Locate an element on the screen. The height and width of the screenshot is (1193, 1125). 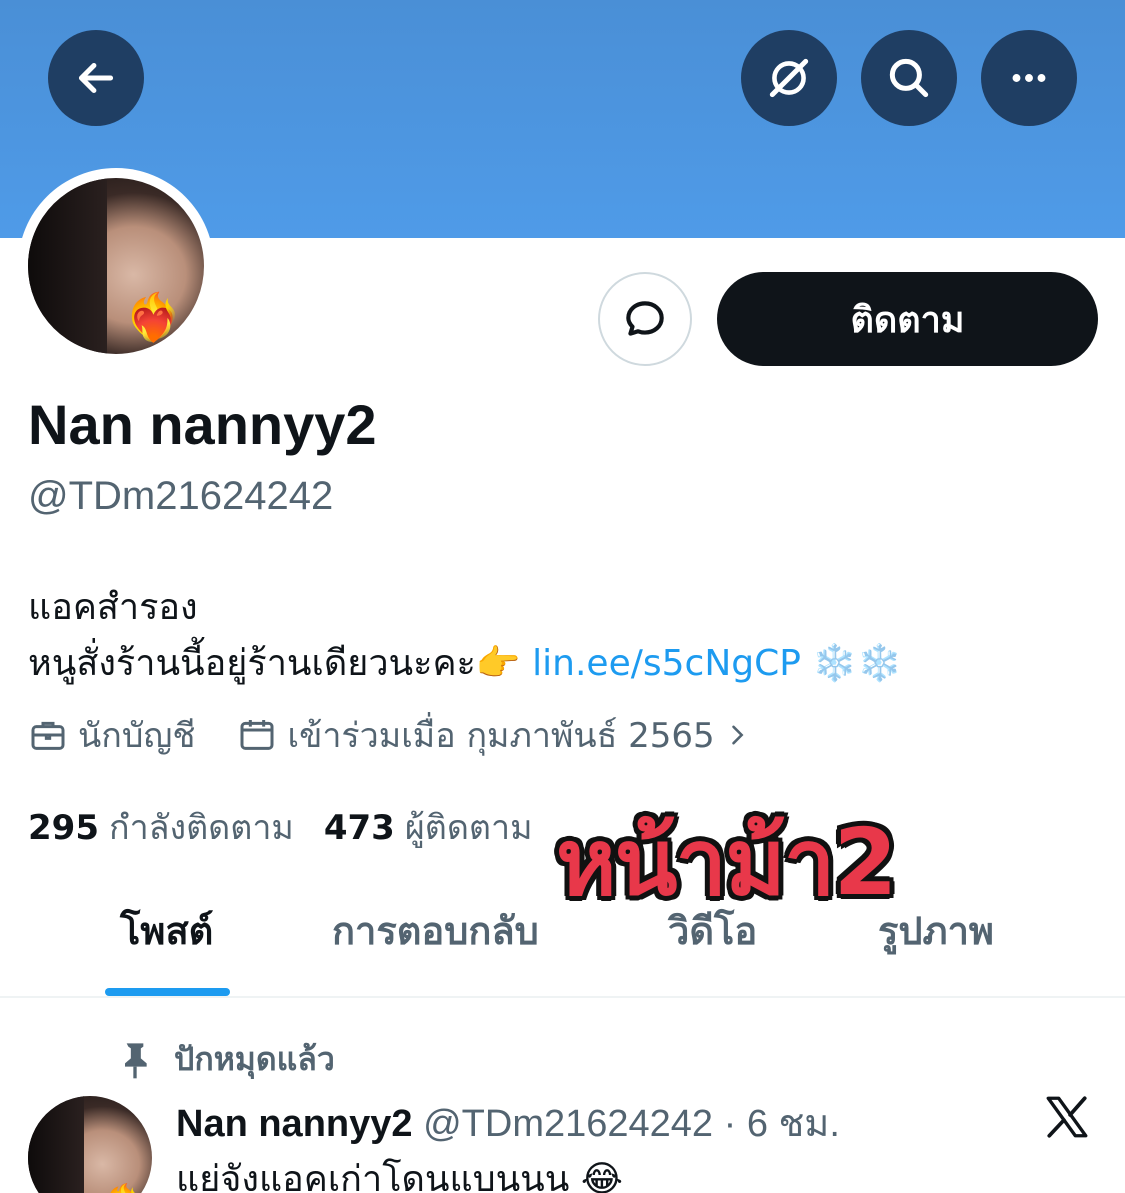
active-tab-indicator is located at coordinates (167, 992).